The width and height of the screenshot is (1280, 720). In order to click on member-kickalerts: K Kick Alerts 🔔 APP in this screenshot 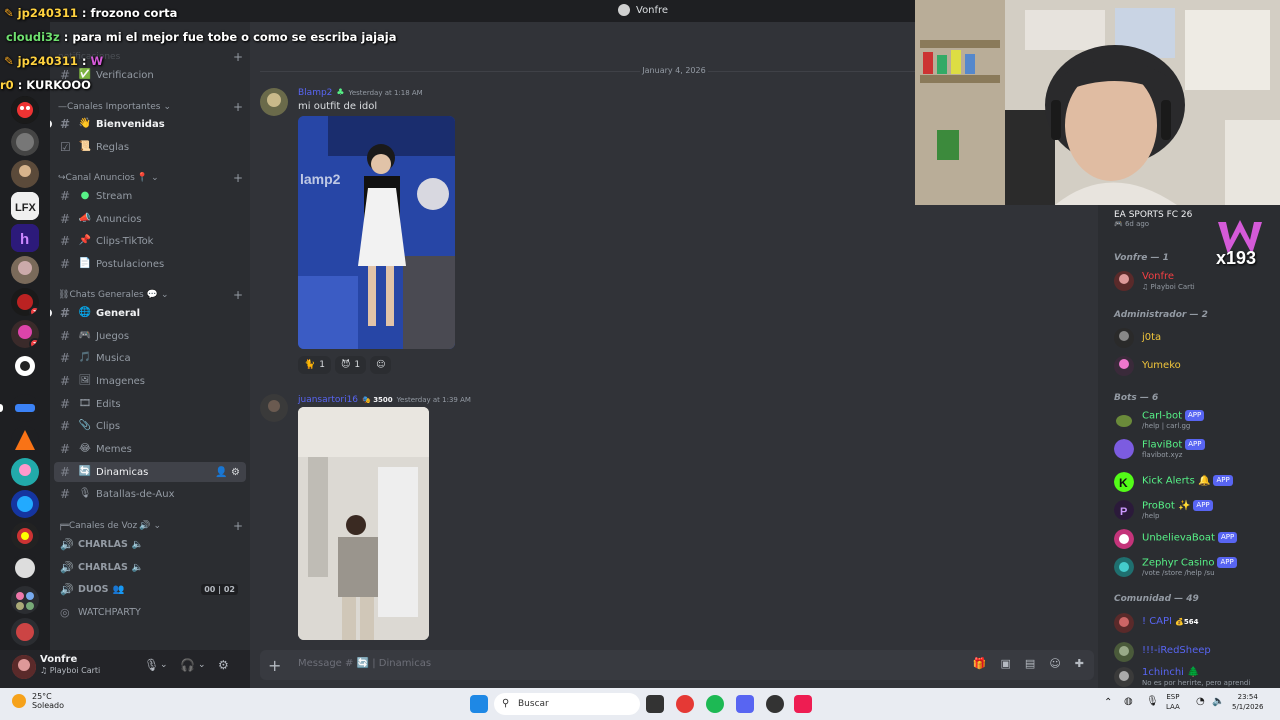, I will do `click(1197, 482)`.